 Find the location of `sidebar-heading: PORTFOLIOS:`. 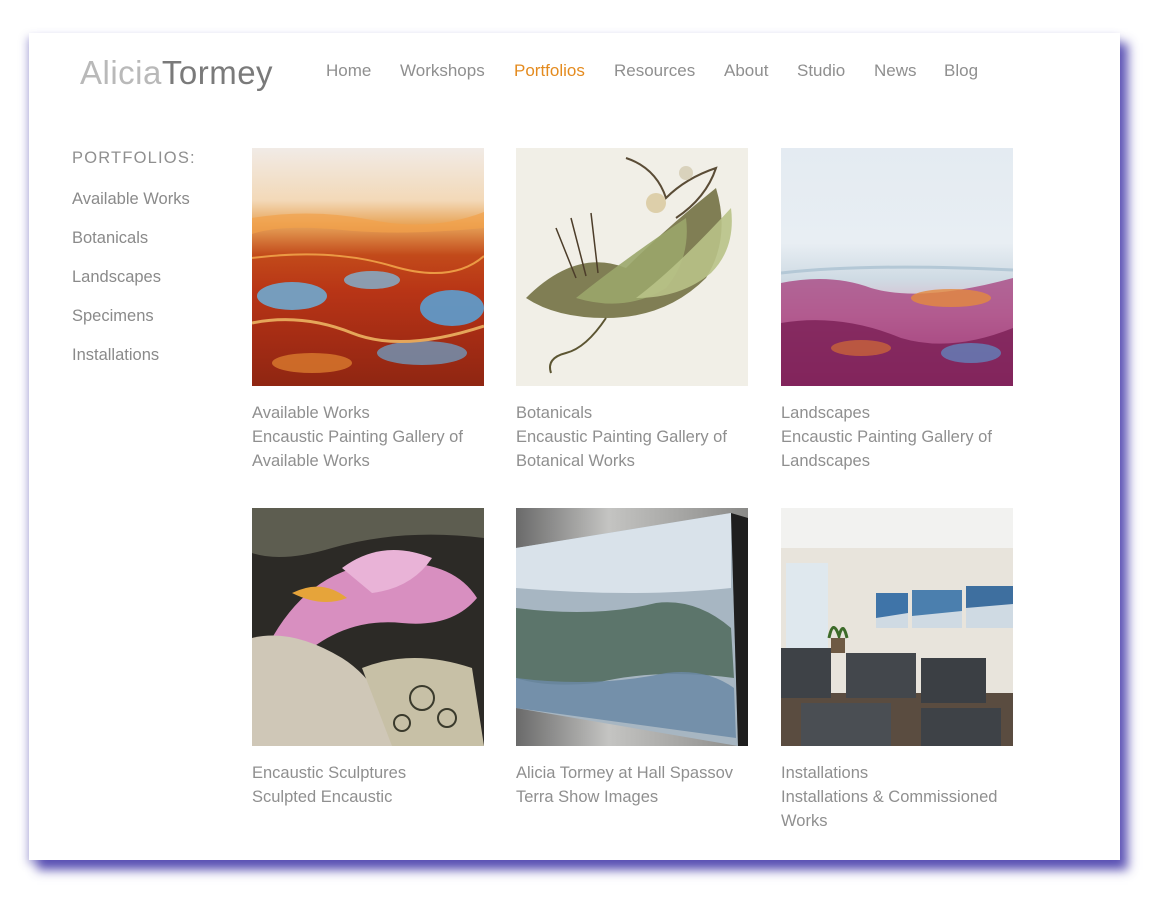

sidebar-heading: PORTFOLIOS: is located at coordinates (134, 158).